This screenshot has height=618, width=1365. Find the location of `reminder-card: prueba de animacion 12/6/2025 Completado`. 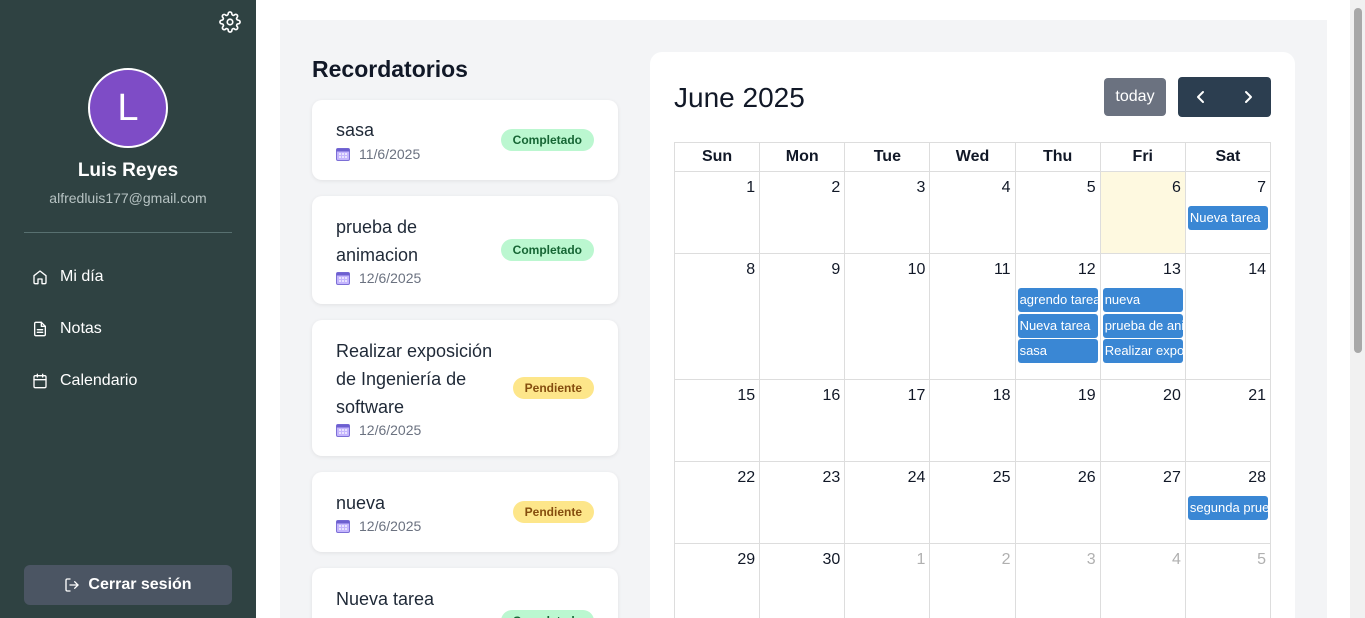

reminder-card: prueba de animacion 12/6/2025 Completado is located at coordinates (465, 250).